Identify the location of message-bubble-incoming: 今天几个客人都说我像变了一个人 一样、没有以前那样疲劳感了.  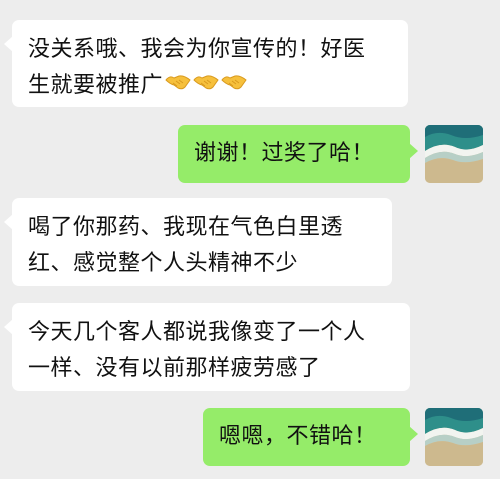
(207, 347).